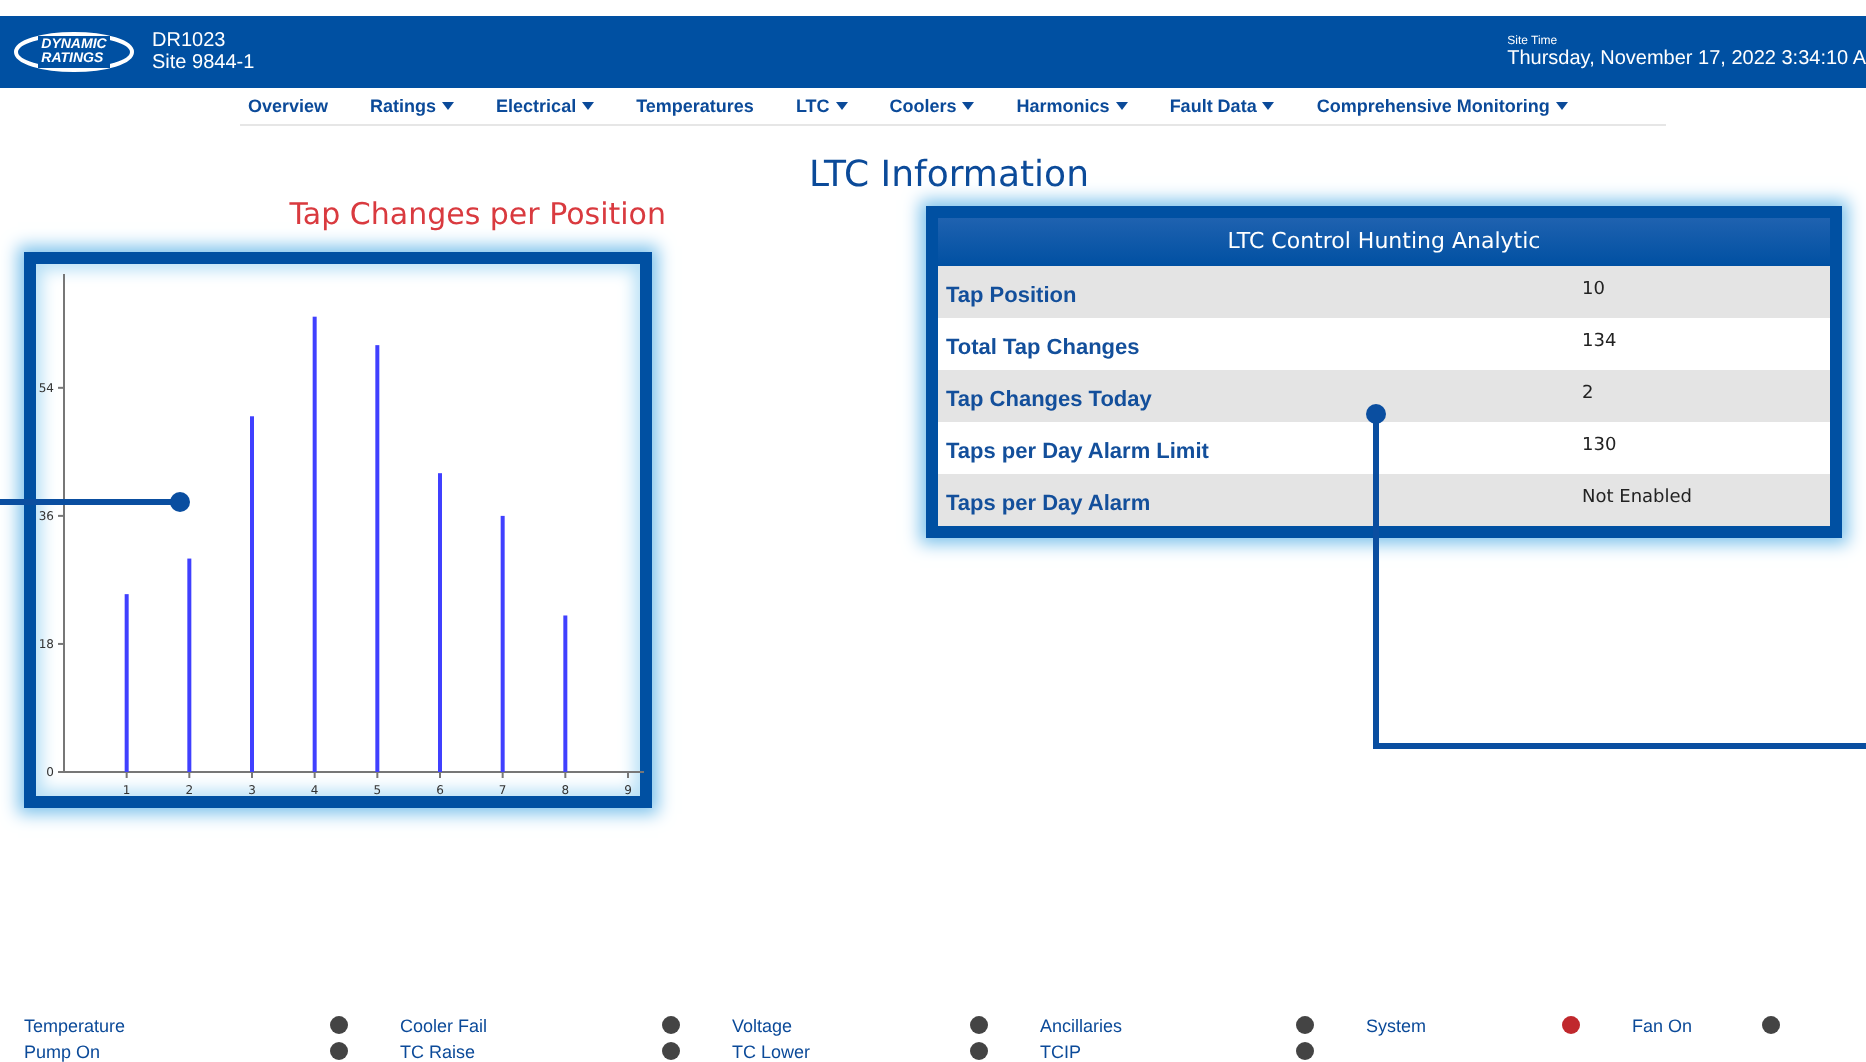  What do you see at coordinates (203, 63) in the screenshot?
I see `site-name: Site 9844-1` at bounding box center [203, 63].